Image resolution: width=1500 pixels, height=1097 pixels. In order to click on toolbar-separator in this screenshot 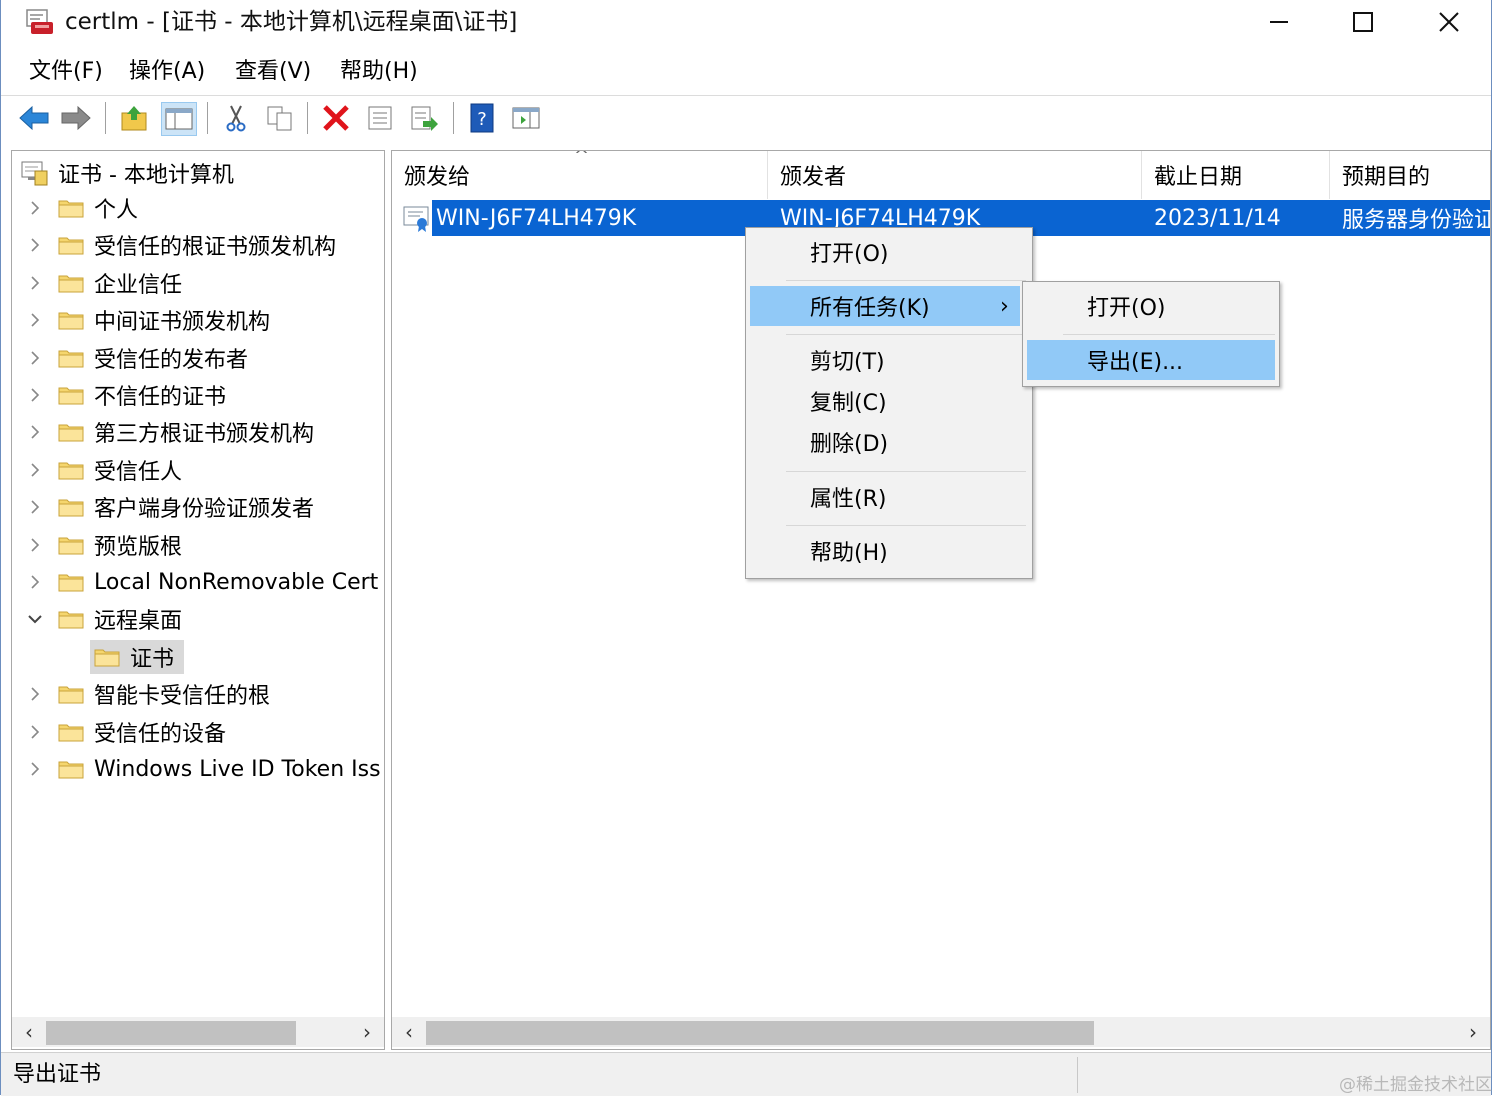, I will do `click(453, 118)`.